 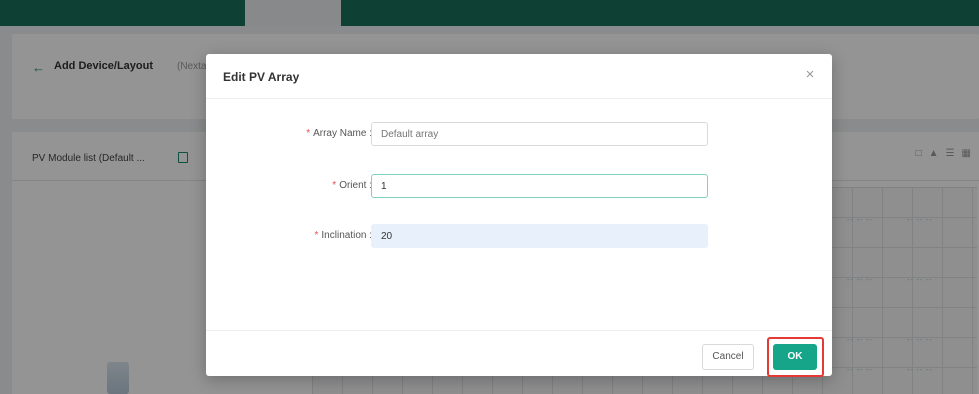 I want to click on orient-input, so click(x=539, y=186).